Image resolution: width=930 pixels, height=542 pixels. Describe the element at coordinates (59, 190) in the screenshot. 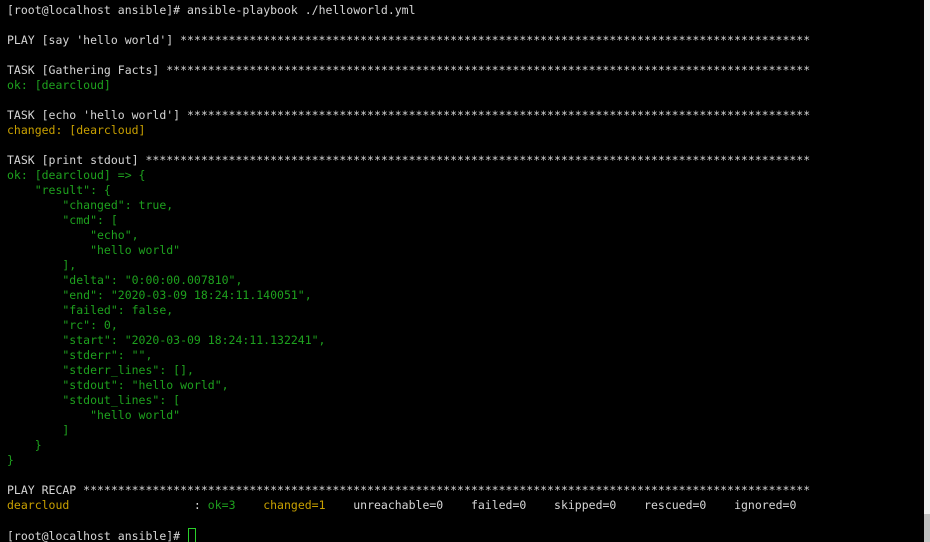

I see `debug-output-line: "result": {` at that location.